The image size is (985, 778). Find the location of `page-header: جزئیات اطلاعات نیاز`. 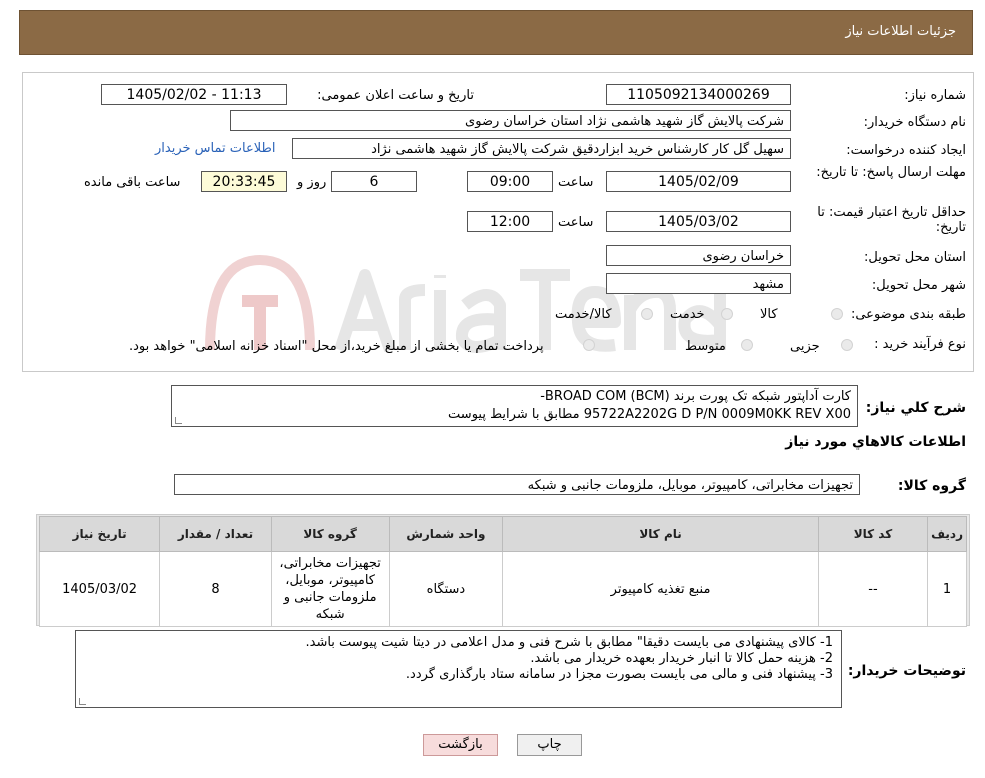

page-header: جزئیات اطلاعات نیاز is located at coordinates (496, 32).